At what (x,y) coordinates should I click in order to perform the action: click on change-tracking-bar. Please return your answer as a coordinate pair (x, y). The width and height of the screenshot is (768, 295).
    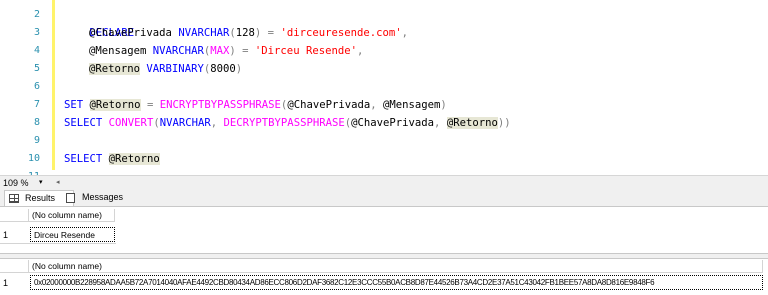
    Looking at the image, I should click on (53, 85).